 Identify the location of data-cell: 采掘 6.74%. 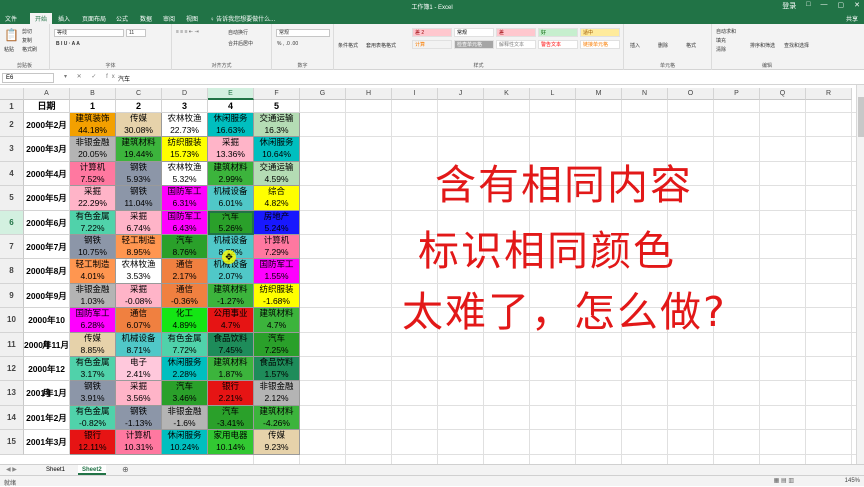
(139, 222).